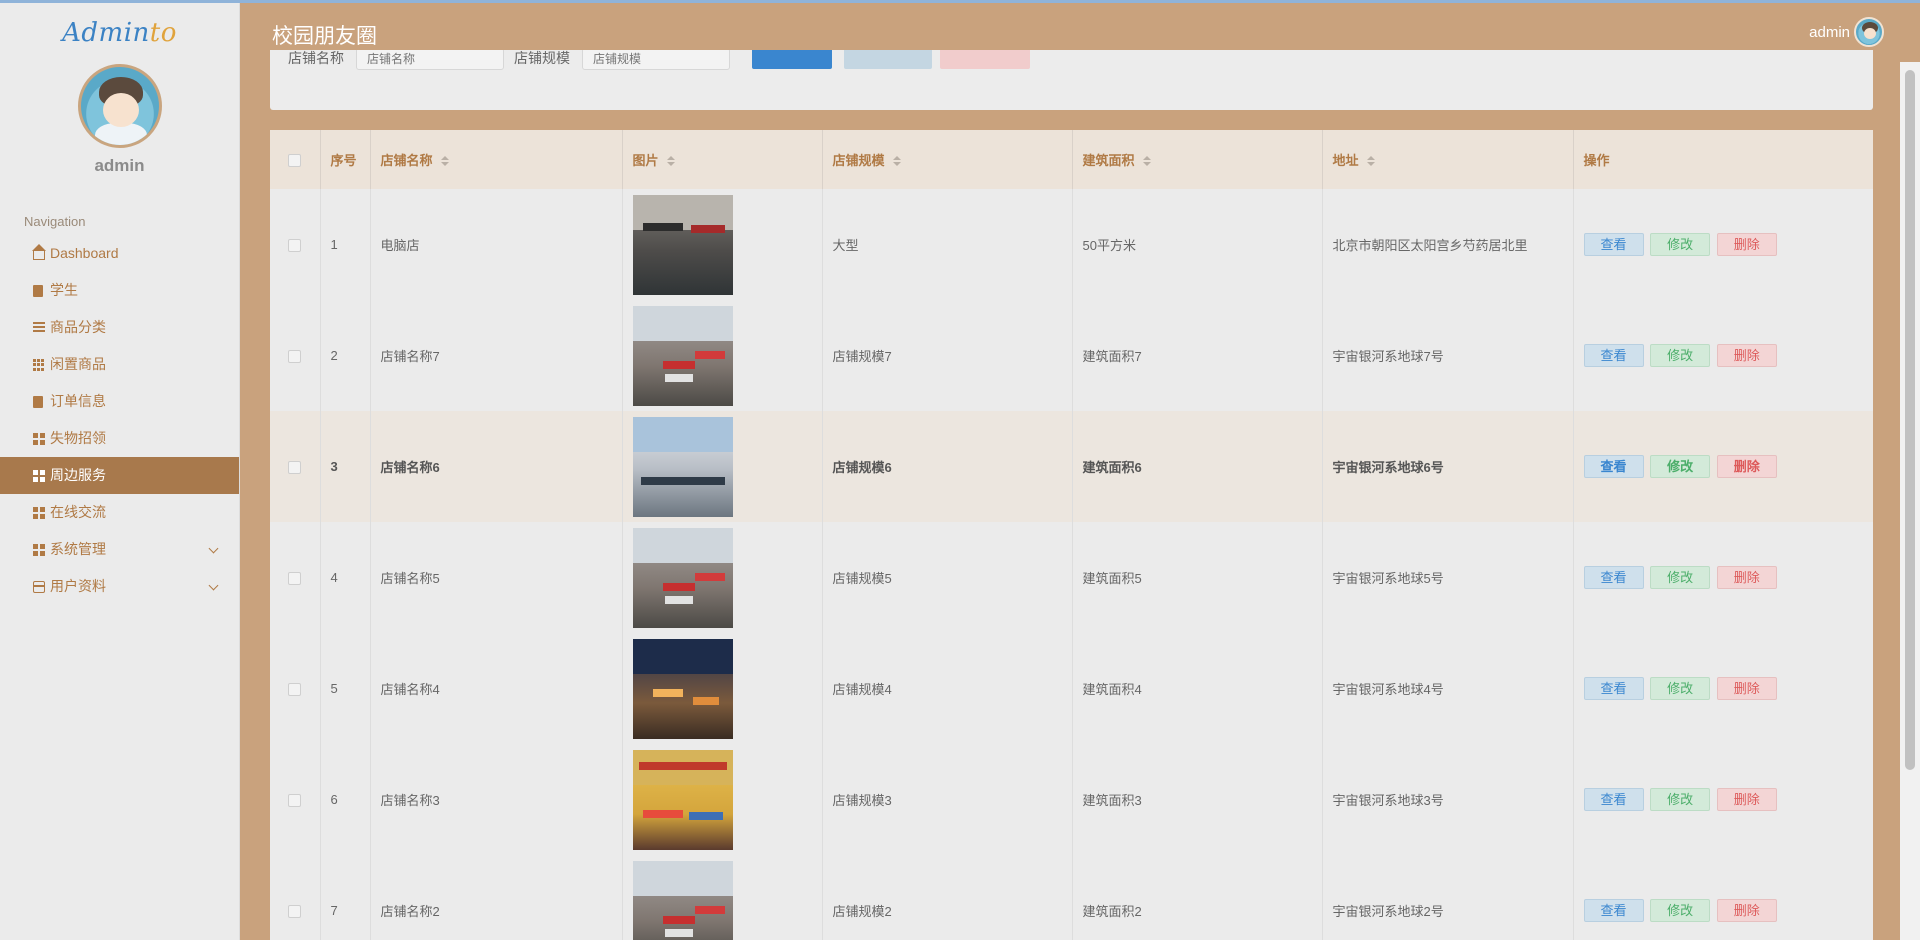  I want to click on sidebar-item-students: 学生, so click(119, 290).